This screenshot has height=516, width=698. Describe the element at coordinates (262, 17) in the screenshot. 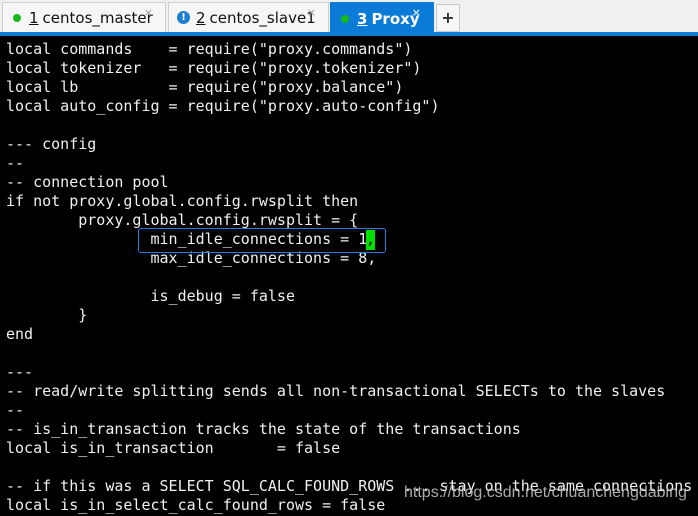

I see `tab-label: centos_slave1` at that location.